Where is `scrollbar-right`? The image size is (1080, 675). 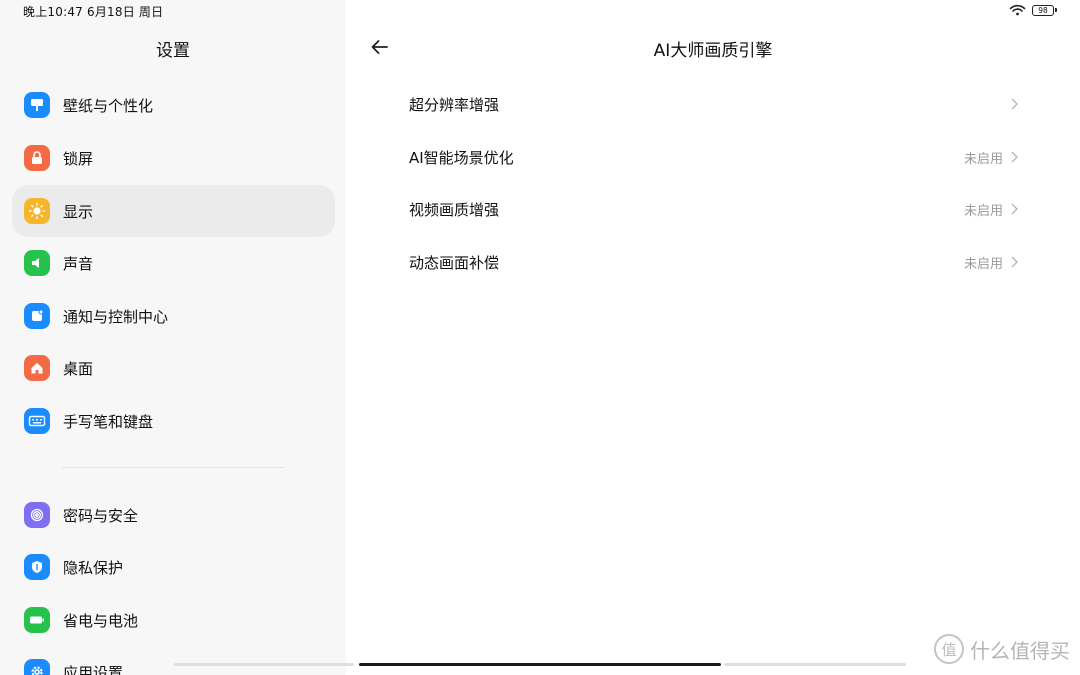
scrollbar-right is located at coordinates (815, 664).